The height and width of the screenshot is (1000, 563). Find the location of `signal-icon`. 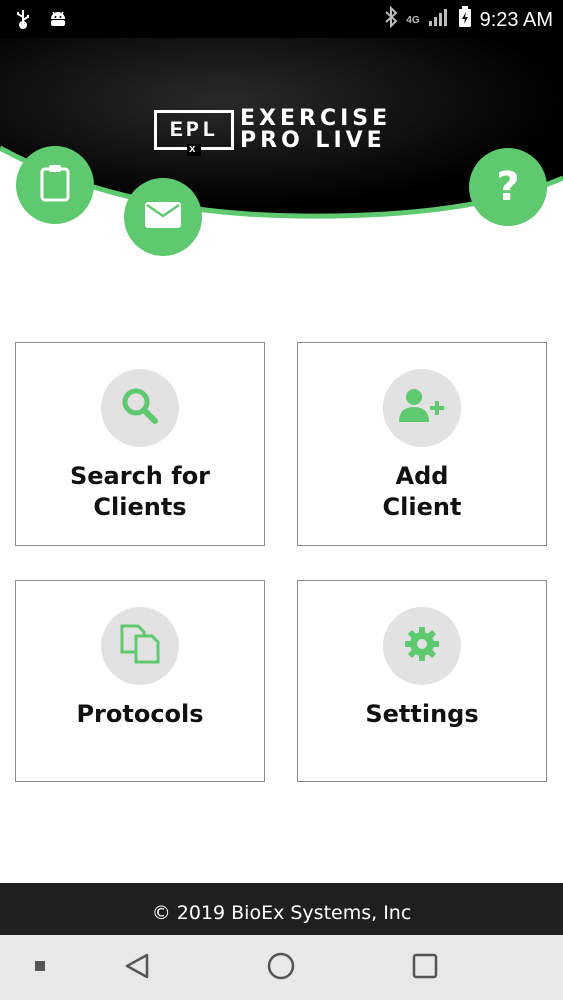

signal-icon is located at coordinates (439, 20).